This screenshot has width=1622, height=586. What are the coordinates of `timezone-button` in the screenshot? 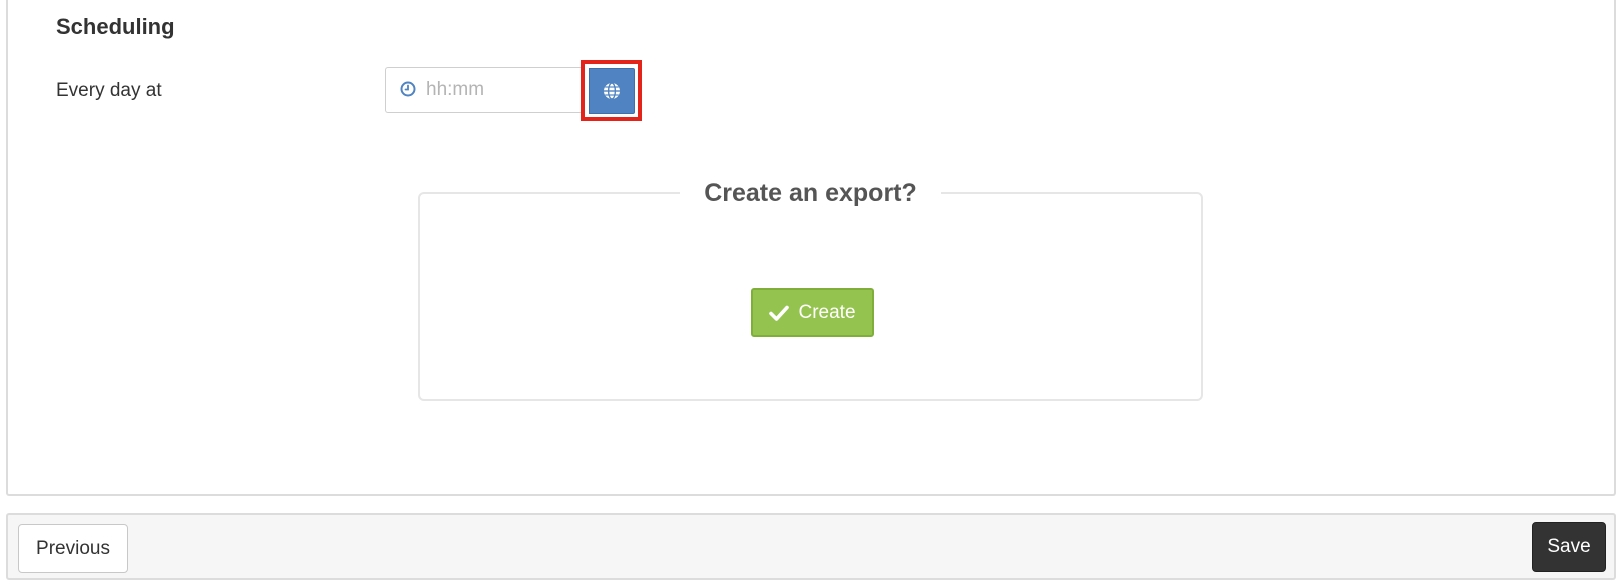 It's located at (612, 91).